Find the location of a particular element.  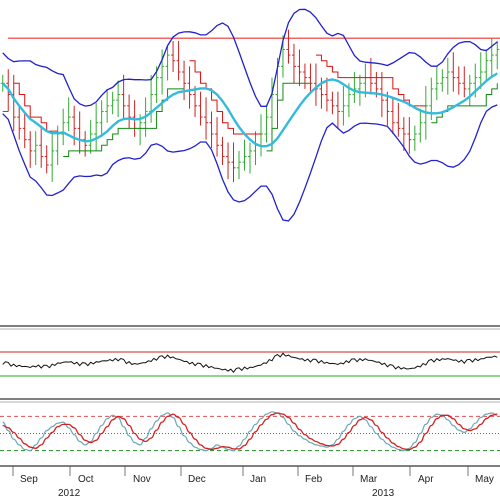

x-tick-label: Dec is located at coordinates (197, 479).